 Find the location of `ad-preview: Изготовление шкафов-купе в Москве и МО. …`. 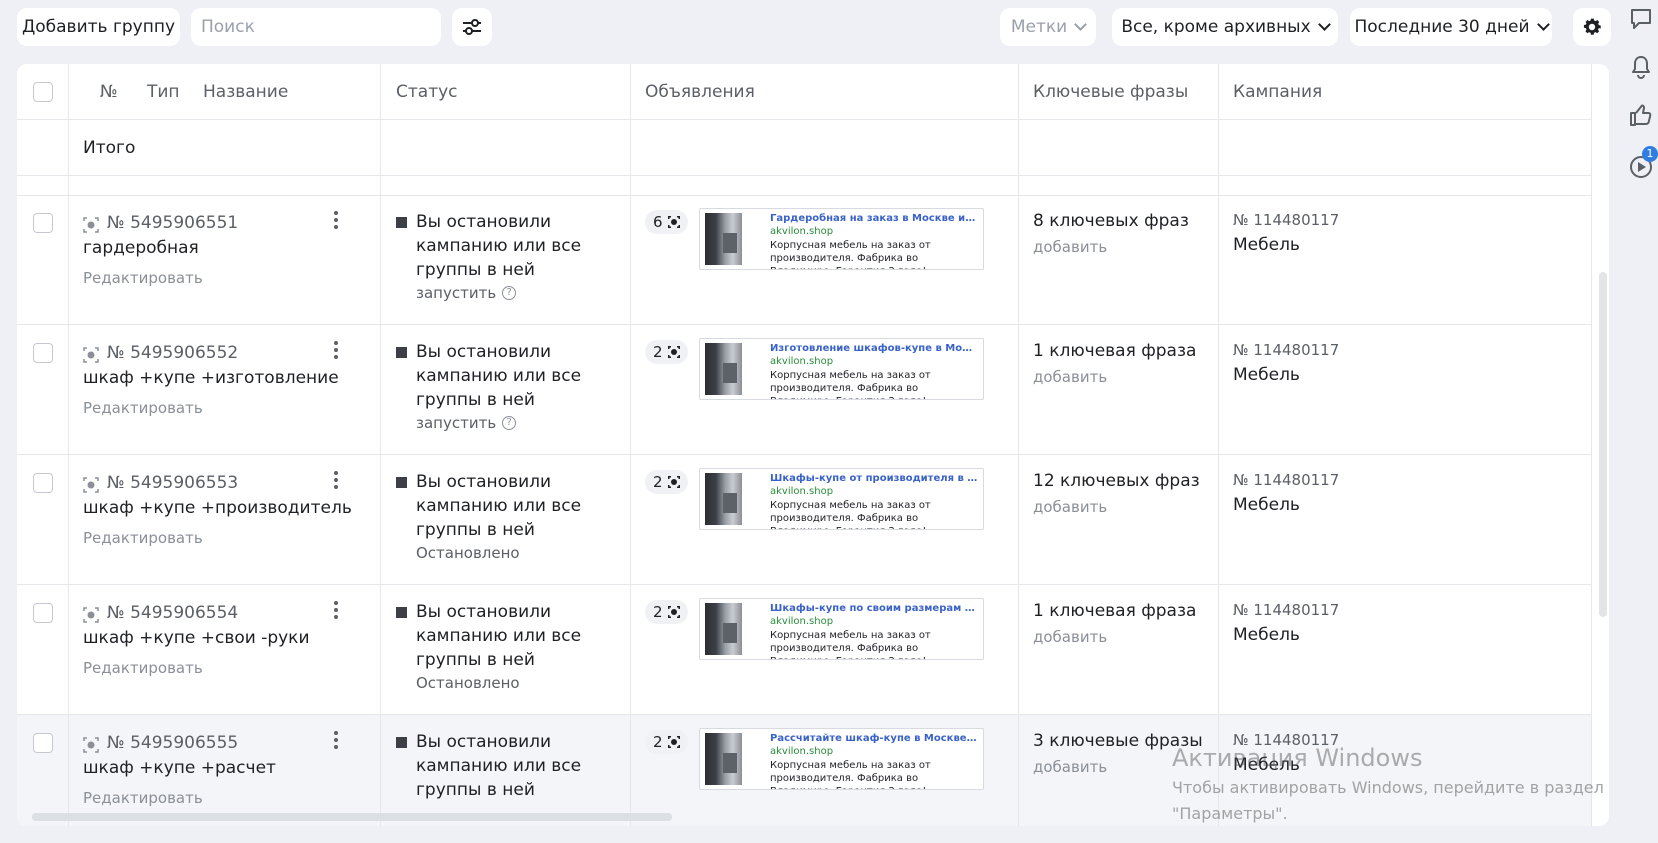

ad-preview: Изготовление шкафов-купе в Москве и МО. … is located at coordinates (841, 369).